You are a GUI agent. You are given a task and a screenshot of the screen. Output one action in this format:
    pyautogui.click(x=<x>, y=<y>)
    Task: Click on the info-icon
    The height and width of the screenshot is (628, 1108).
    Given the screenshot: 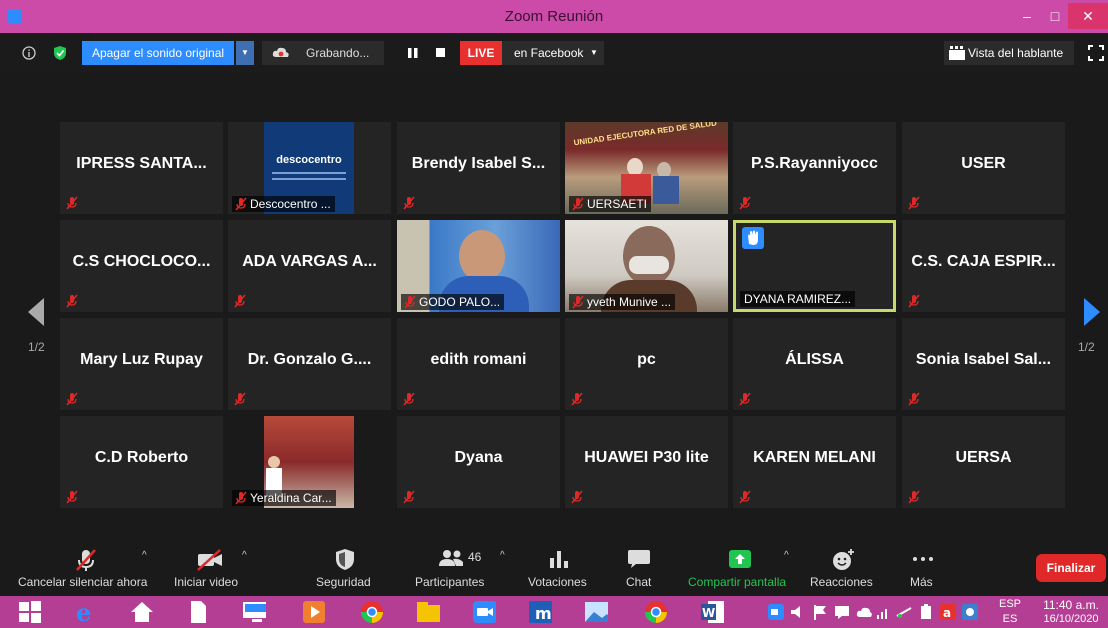 What is the action you would take?
    pyautogui.click(x=29, y=53)
    